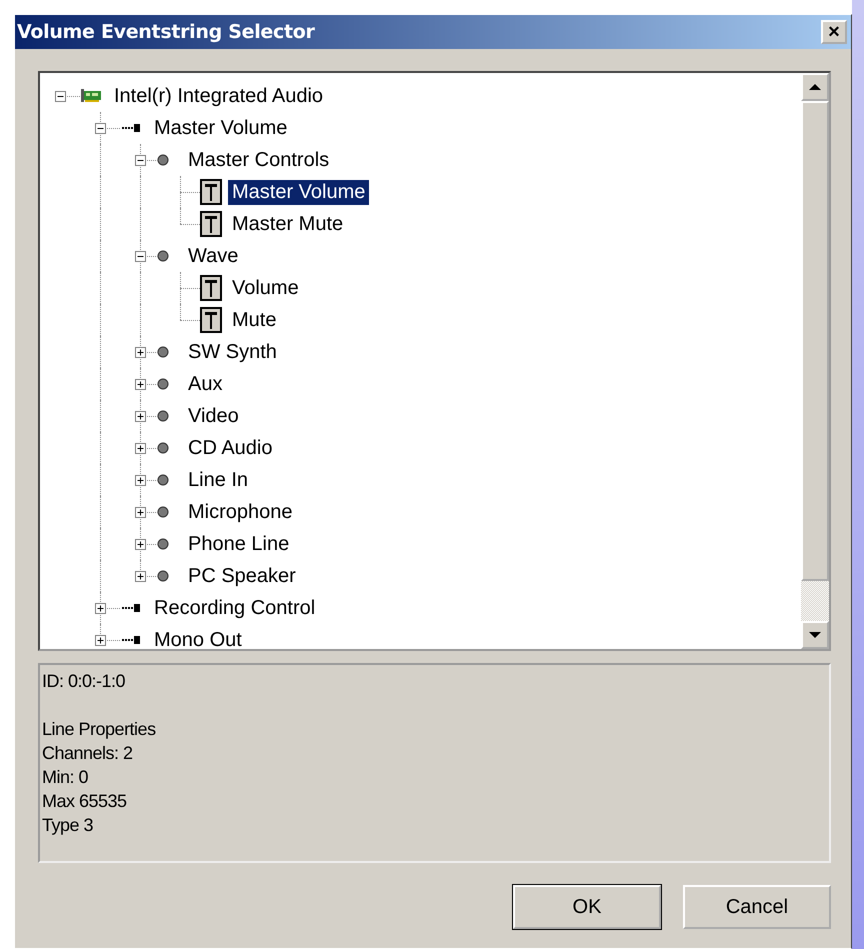 This screenshot has height=949, width=864. I want to click on tree-item: Aux, so click(205, 384).